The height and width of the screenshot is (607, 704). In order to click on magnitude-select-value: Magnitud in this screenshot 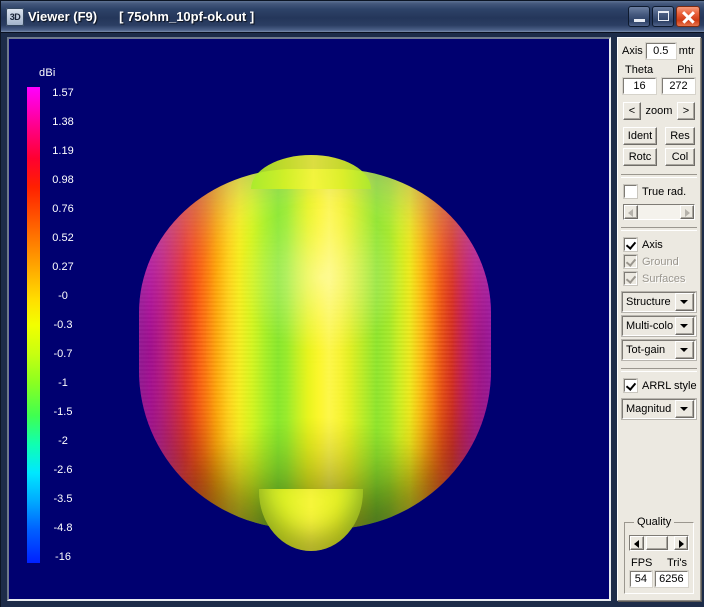, I will do `click(649, 409)`.